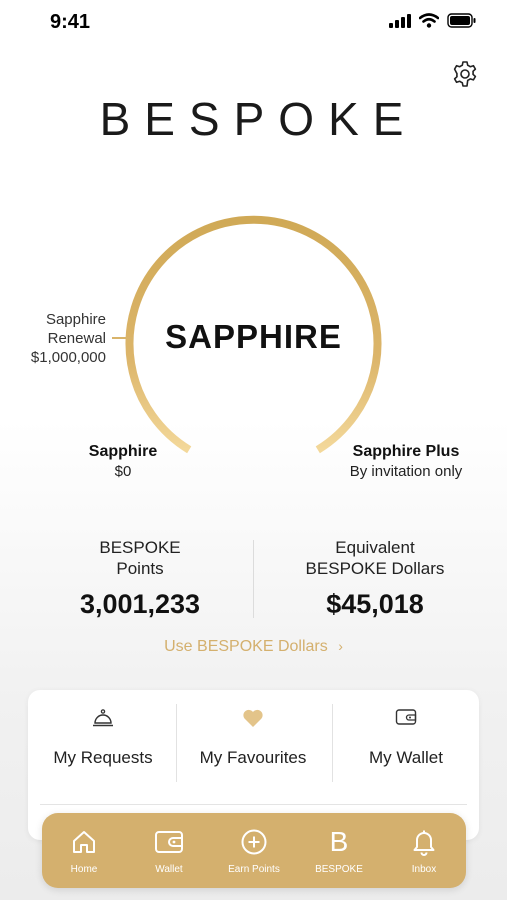 The image size is (507, 900). Describe the element at coordinates (258, 119) in the screenshot. I see `brand-logo: BESPOKE` at that location.